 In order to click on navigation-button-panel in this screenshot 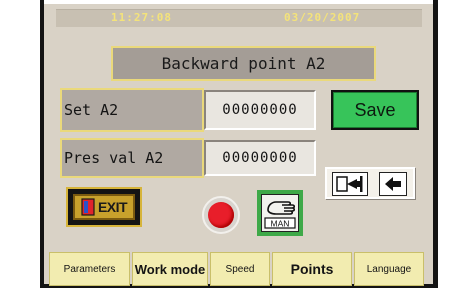, I will do `click(370, 183)`.